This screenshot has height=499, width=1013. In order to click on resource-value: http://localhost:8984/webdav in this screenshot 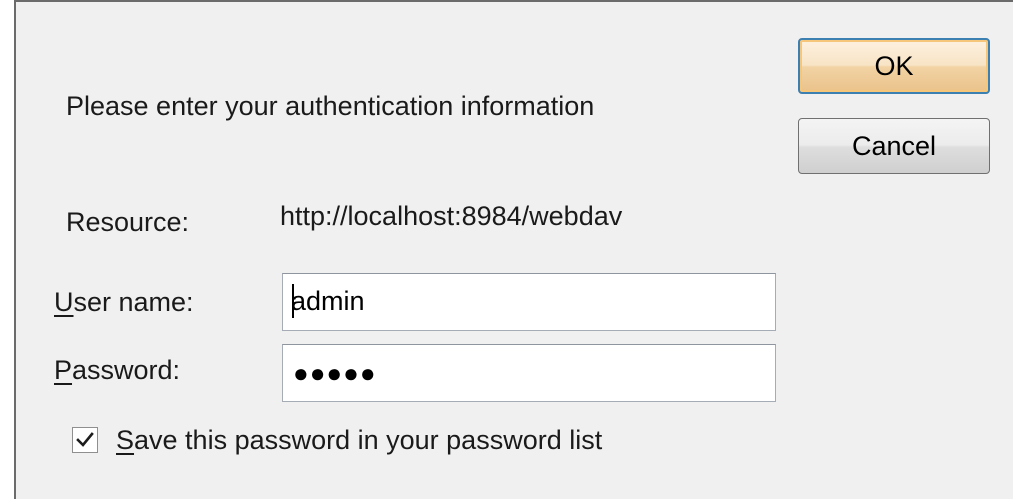, I will do `click(451, 216)`.